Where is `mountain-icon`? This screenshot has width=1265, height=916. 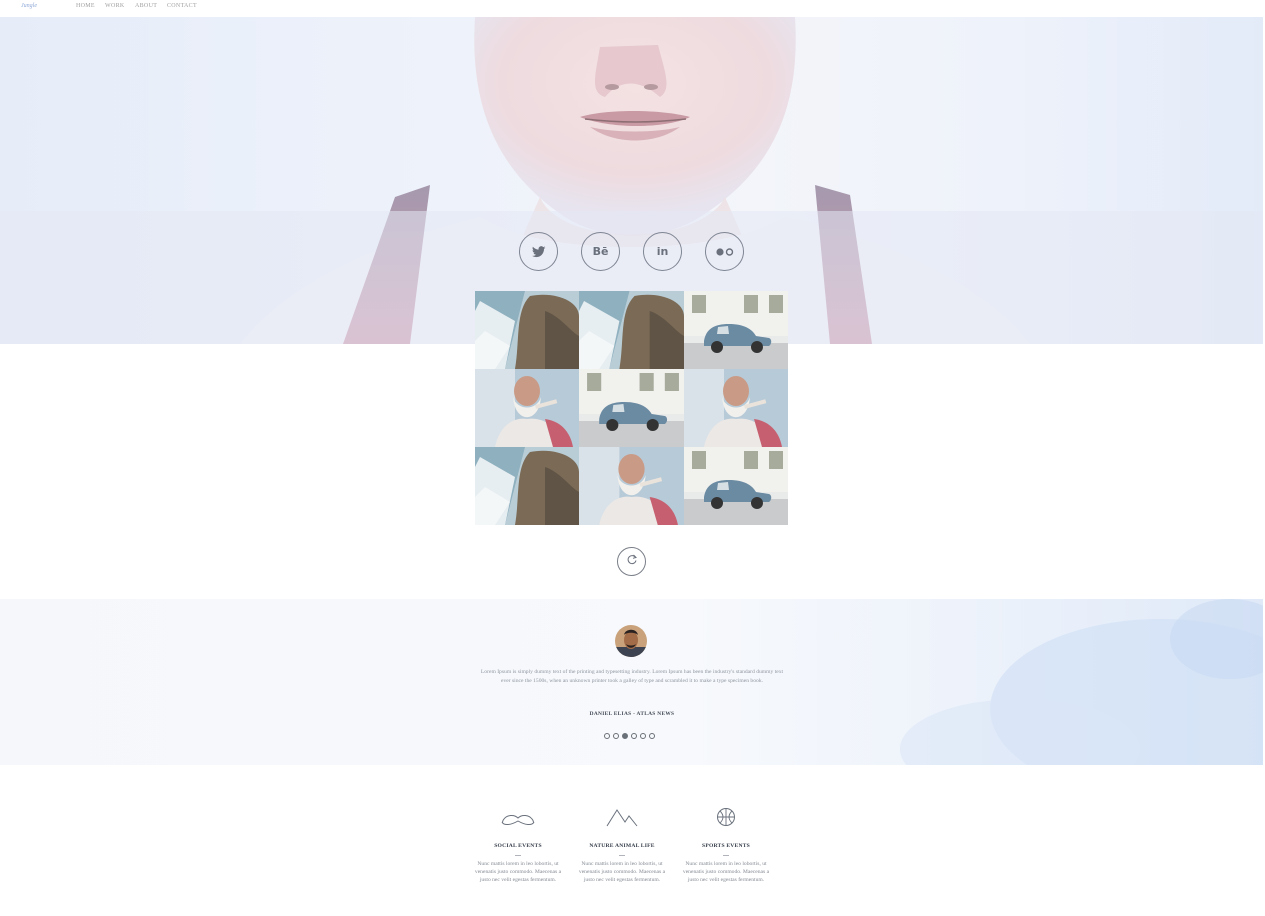
mountain-icon is located at coordinates (622, 819).